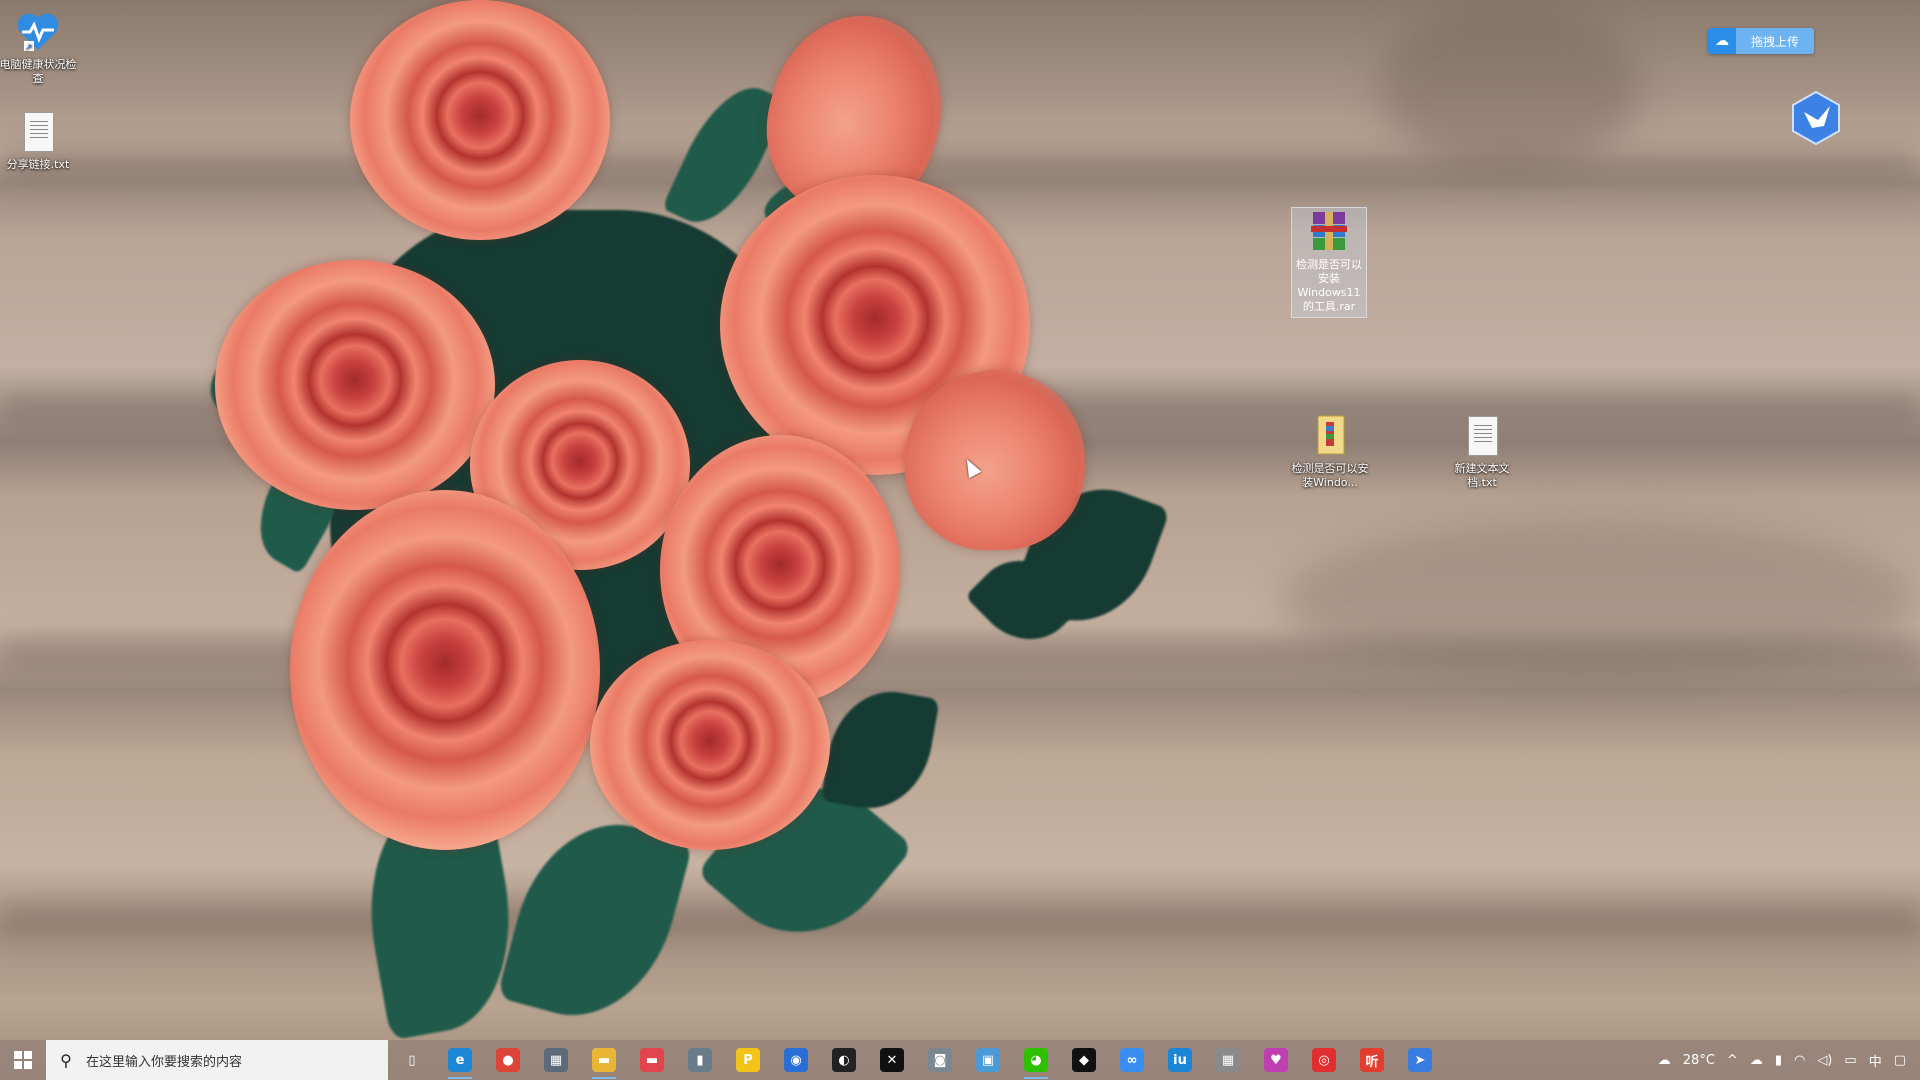 This screenshot has height=1080, width=1920. Describe the element at coordinates (1778, 1060) in the screenshot. I see `microphone-icon: ▮` at that location.